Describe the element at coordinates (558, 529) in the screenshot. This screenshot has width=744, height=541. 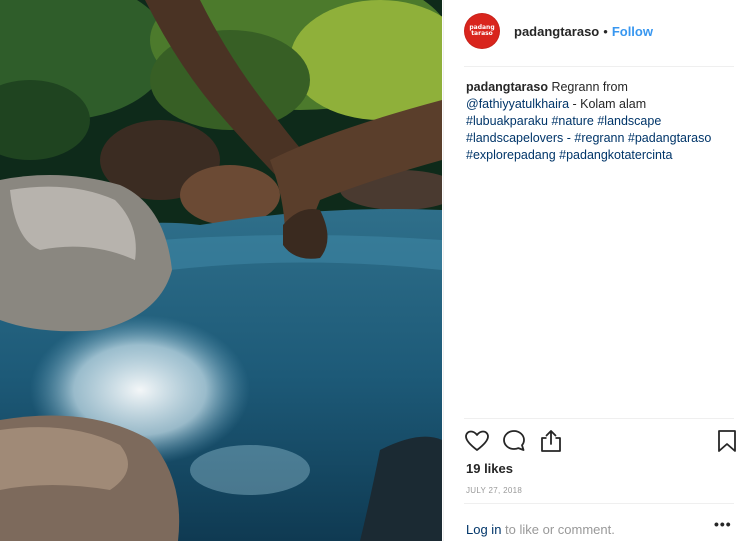
I see `login-prompt-text: to like or comment.` at that location.